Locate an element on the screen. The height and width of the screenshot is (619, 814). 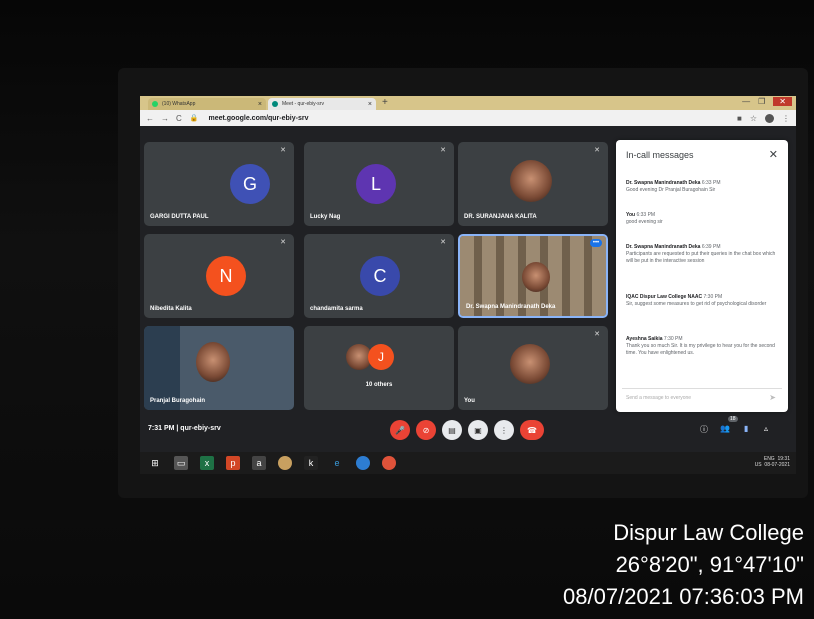
lock-icon: 🔒 is located at coordinates (194, 118).